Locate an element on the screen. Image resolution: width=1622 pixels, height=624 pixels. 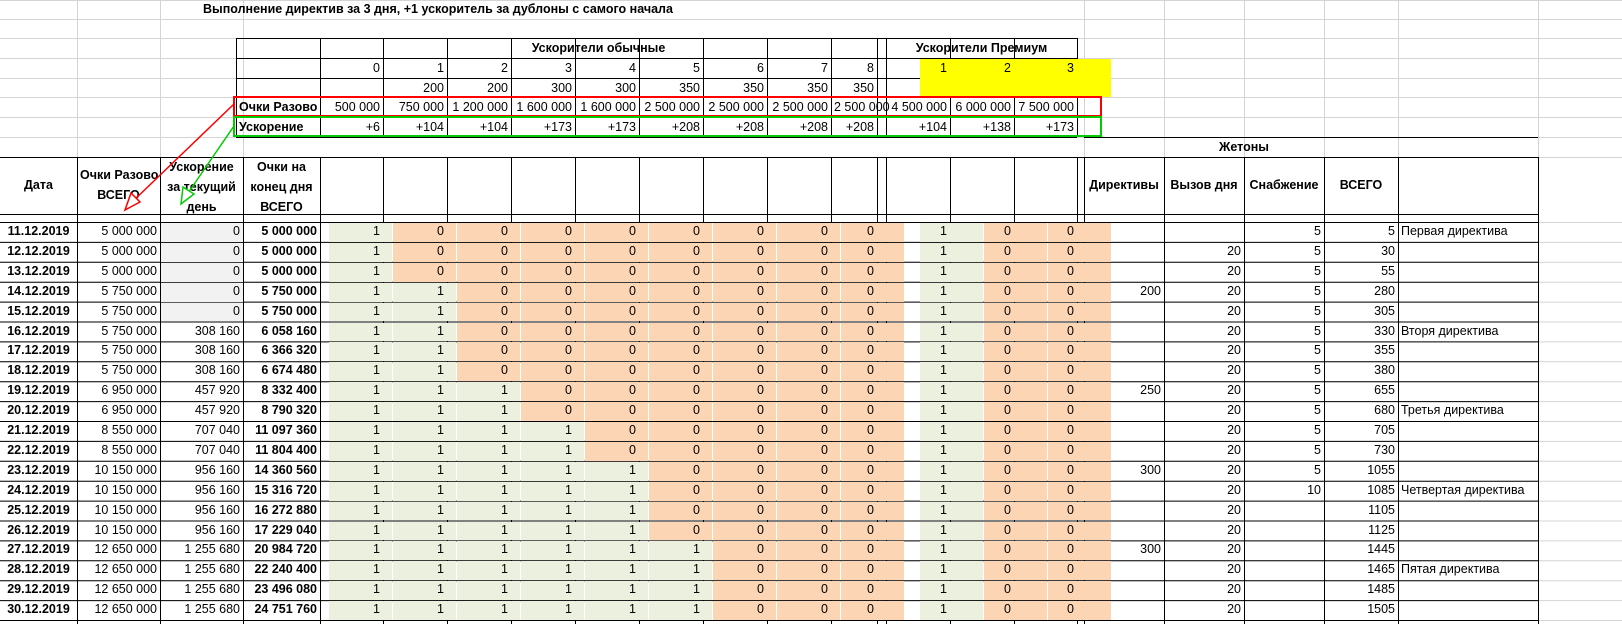
boost-row-label: Ускорение is located at coordinates (278, 127).